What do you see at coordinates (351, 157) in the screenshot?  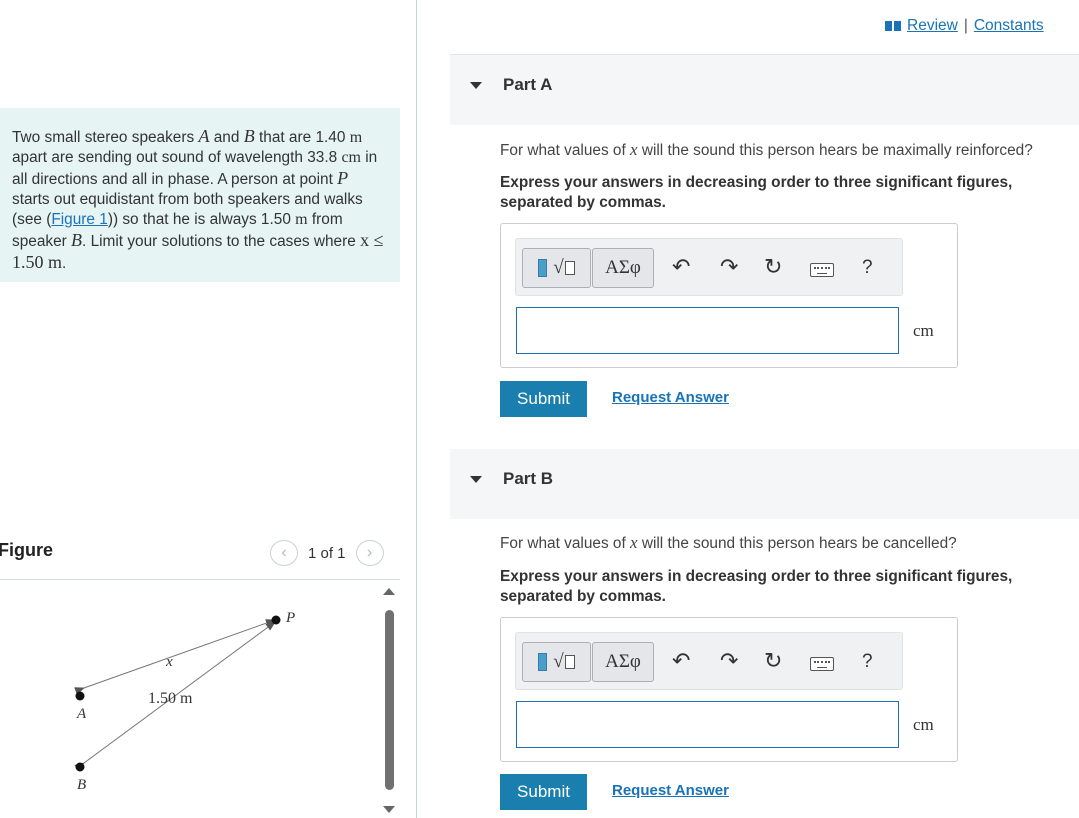 I see `unit-cm: cm` at bounding box center [351, 157].